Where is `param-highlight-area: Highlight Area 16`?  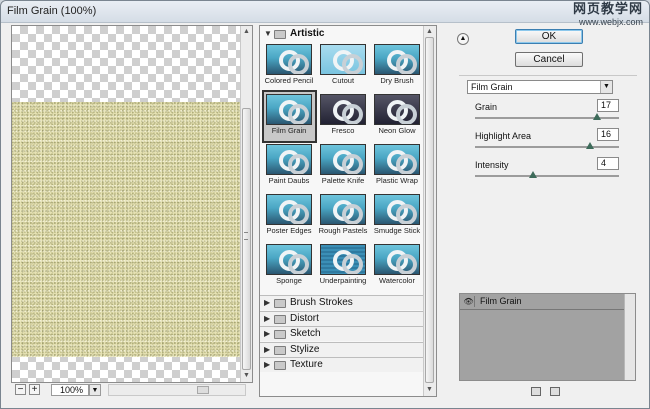 param-highlight-area: Highlight Area 16 is located at coordinates (547, 141).